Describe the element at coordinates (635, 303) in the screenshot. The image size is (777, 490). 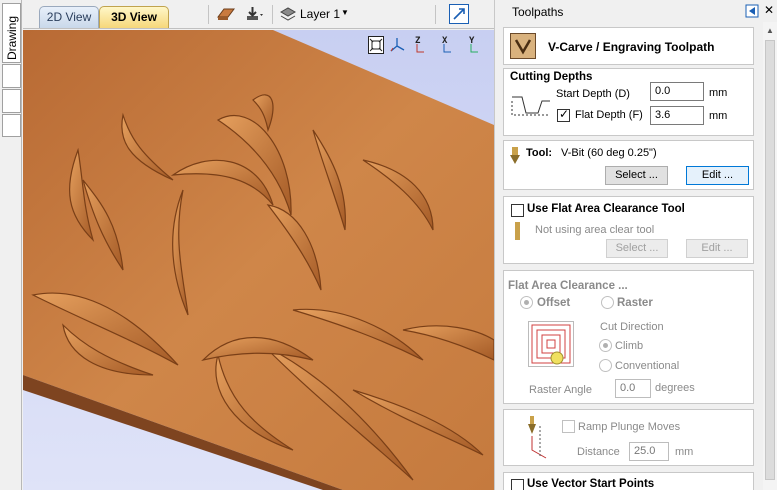
I see `raster-label: Raster` at that location.